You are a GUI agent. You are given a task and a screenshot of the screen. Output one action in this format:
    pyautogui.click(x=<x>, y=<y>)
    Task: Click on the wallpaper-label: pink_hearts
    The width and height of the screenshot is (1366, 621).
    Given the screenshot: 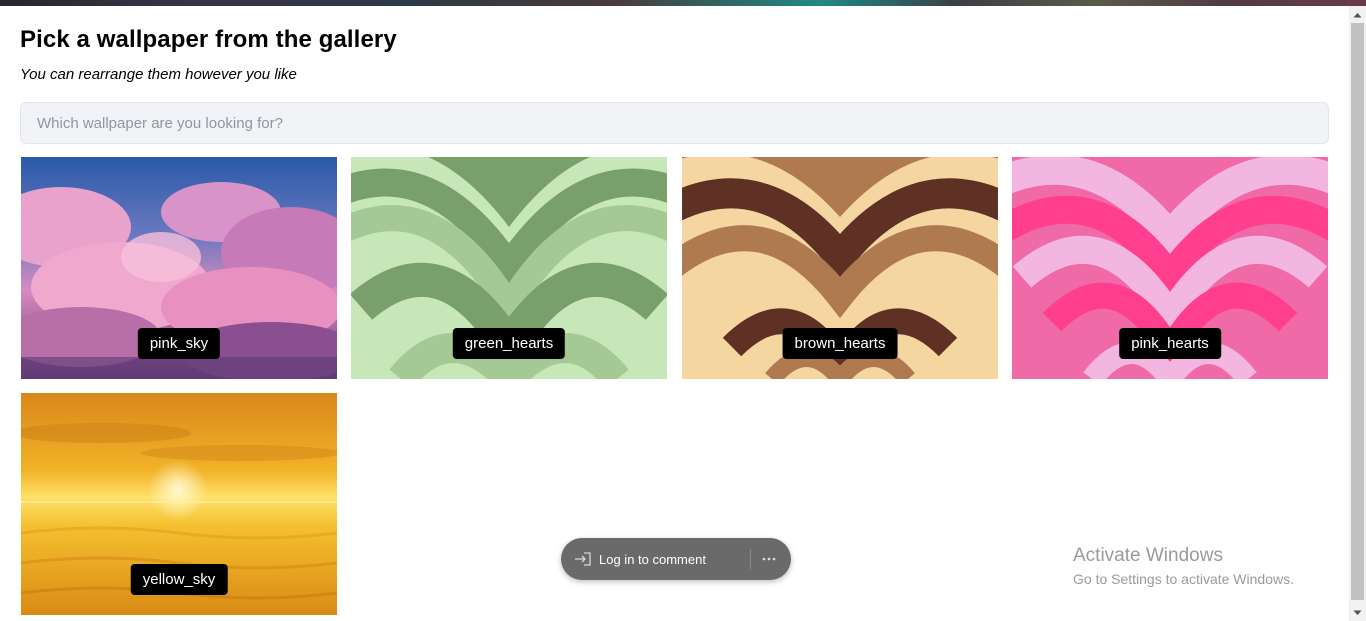 What is the action you would take?
    pyautogui.click(x=1170, y=343)
    